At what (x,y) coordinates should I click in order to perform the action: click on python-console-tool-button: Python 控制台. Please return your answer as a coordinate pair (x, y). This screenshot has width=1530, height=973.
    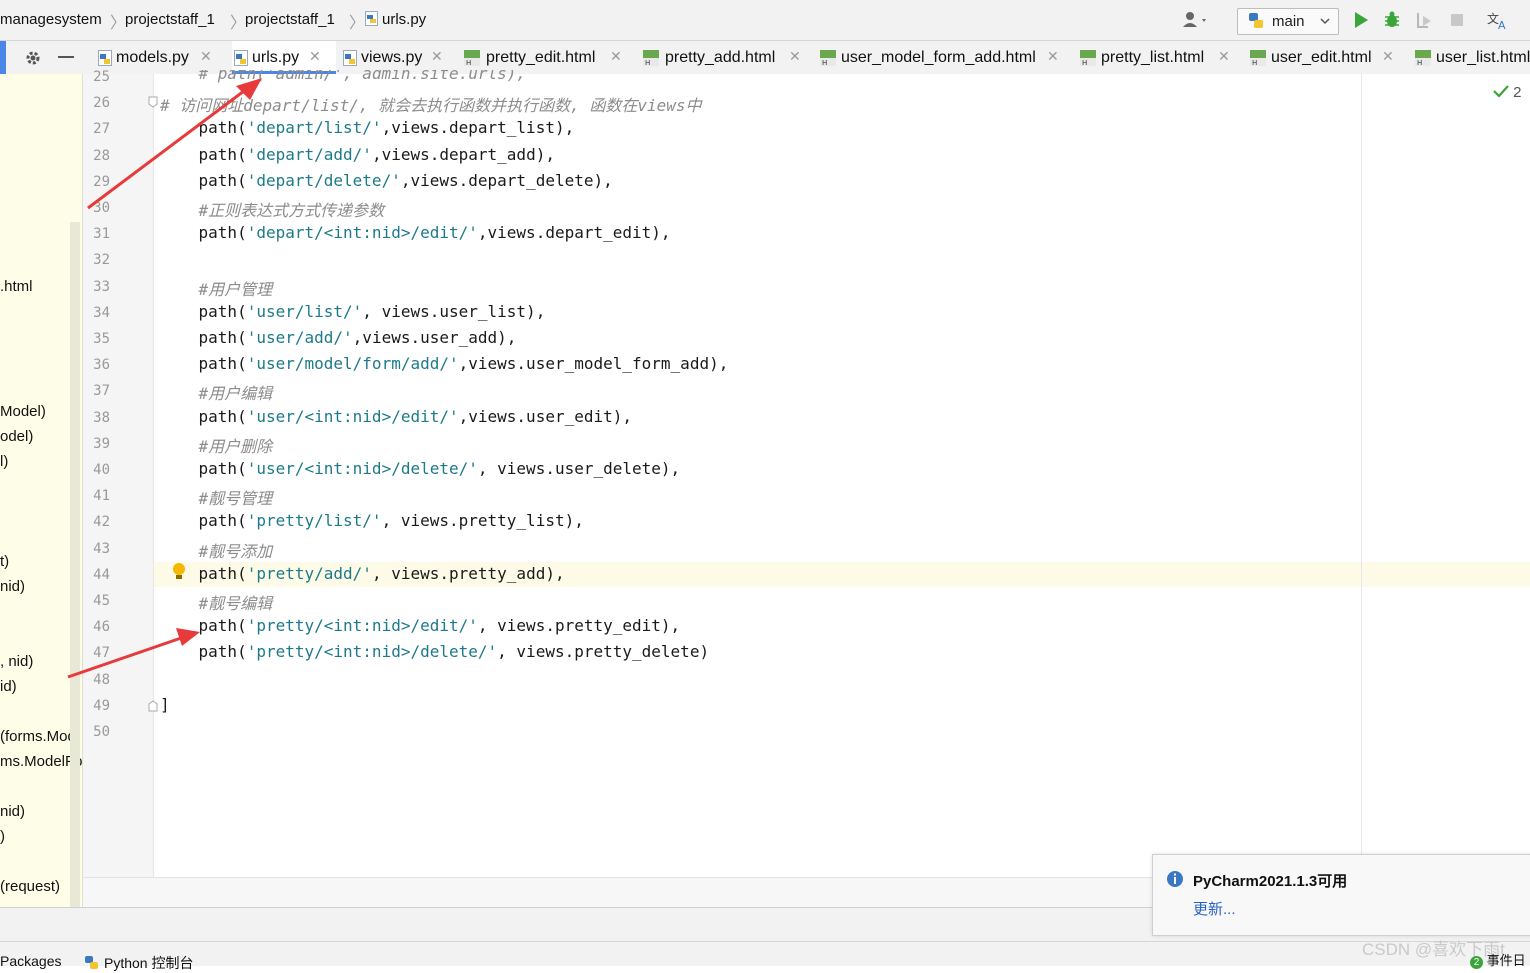
    Looking at the image, I should click on (138, 963).